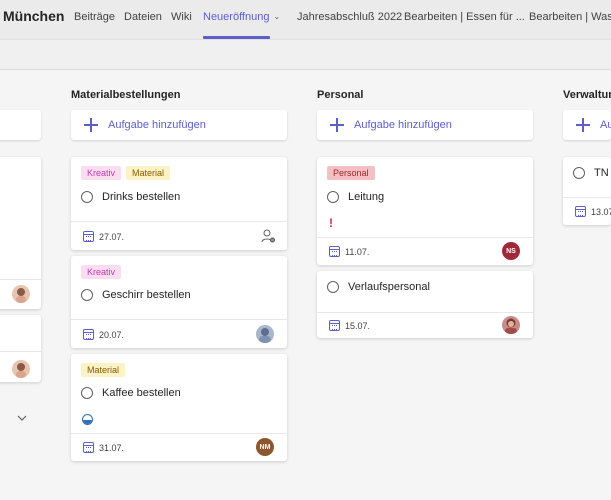  Describe the element at coordinates (358, 325) in the screenshot. I see `due-date-text: 15.07.` at that location.